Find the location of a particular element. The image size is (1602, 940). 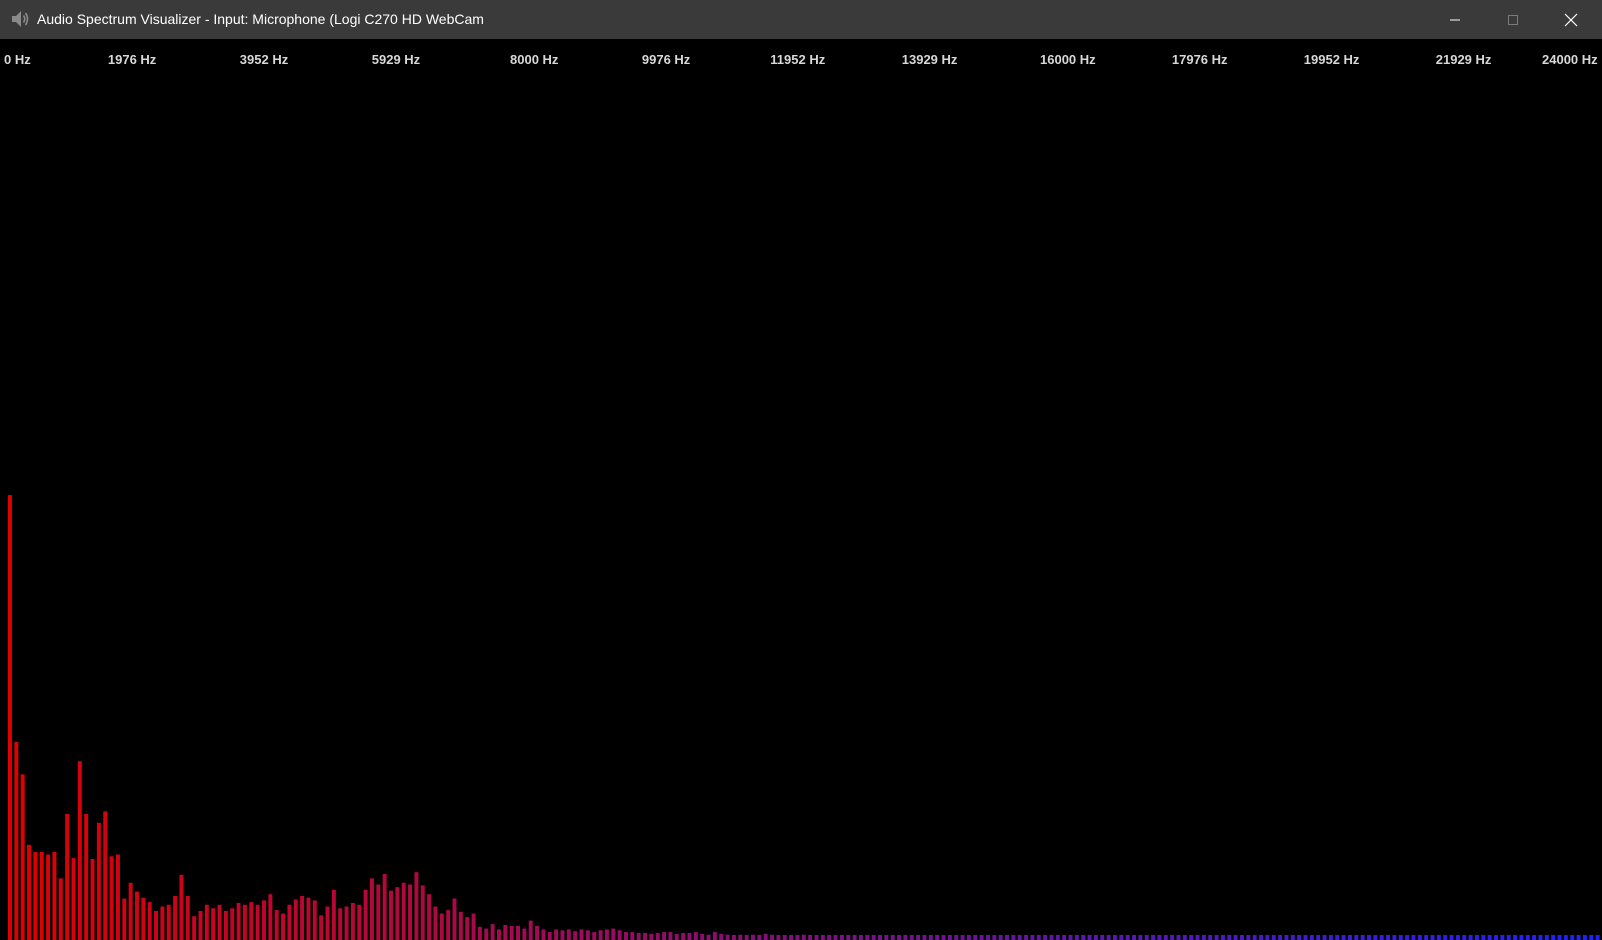

maximize-button is located at coordinates (1513, 19).